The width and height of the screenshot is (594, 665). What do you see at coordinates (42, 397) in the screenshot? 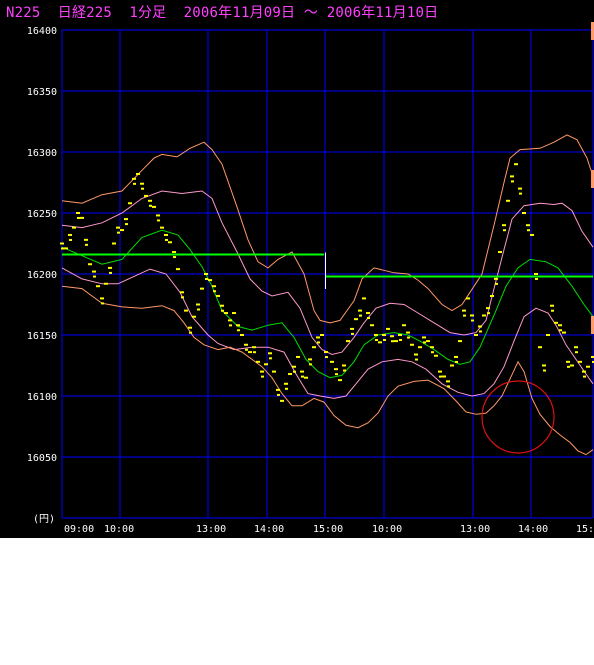
I see `y-tick-label: 16100` at bounding box center [42, 397].